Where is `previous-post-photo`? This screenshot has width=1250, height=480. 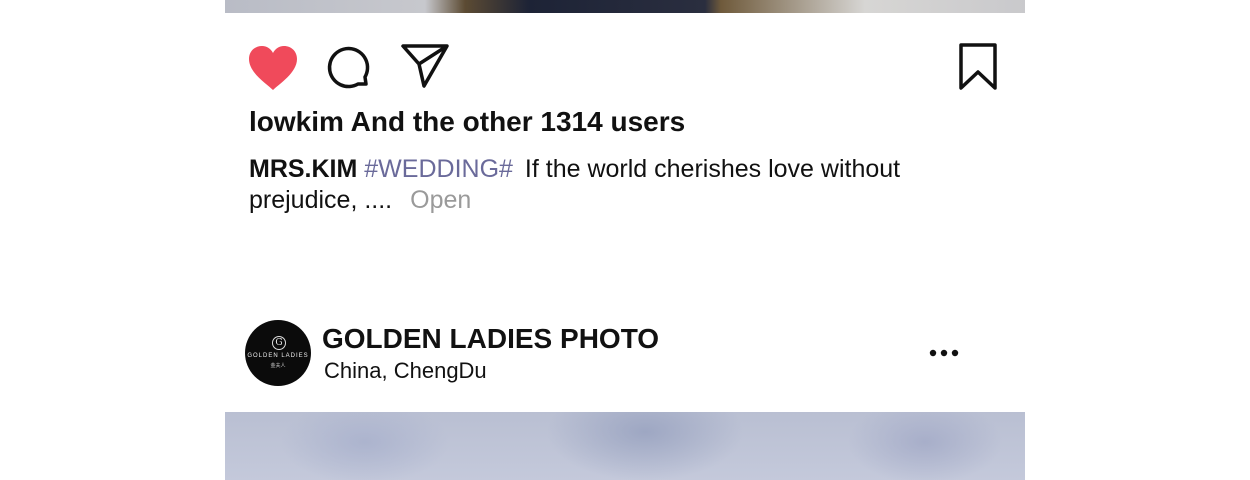 previous-post-photo is located at coordinates (625, 6).